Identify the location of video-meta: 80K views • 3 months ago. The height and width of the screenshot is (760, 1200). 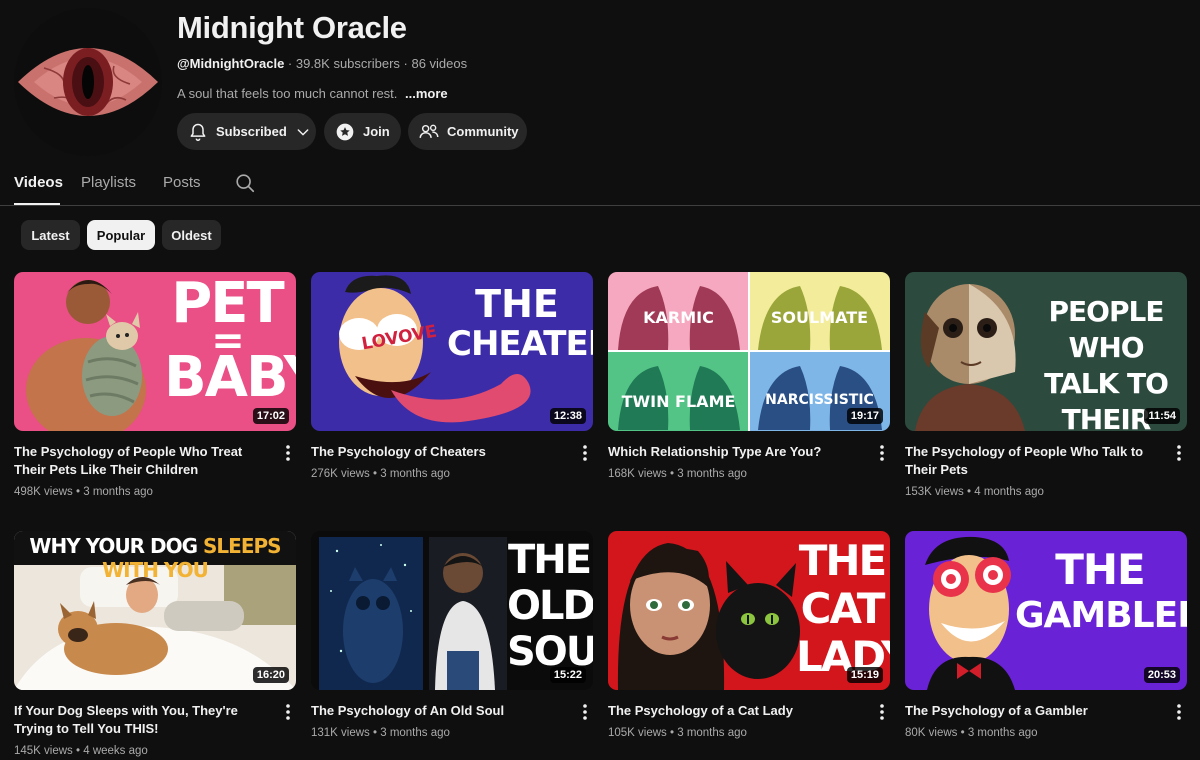
(971, 733).